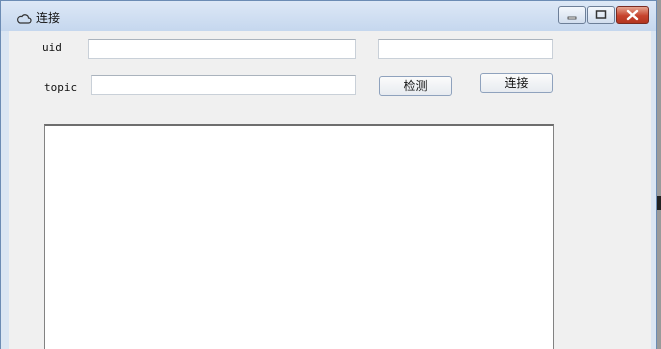  What do you see at coordinates (465, 49) in the screenshot?
I see `uid-extra-input` at bounding box center [465, 49].